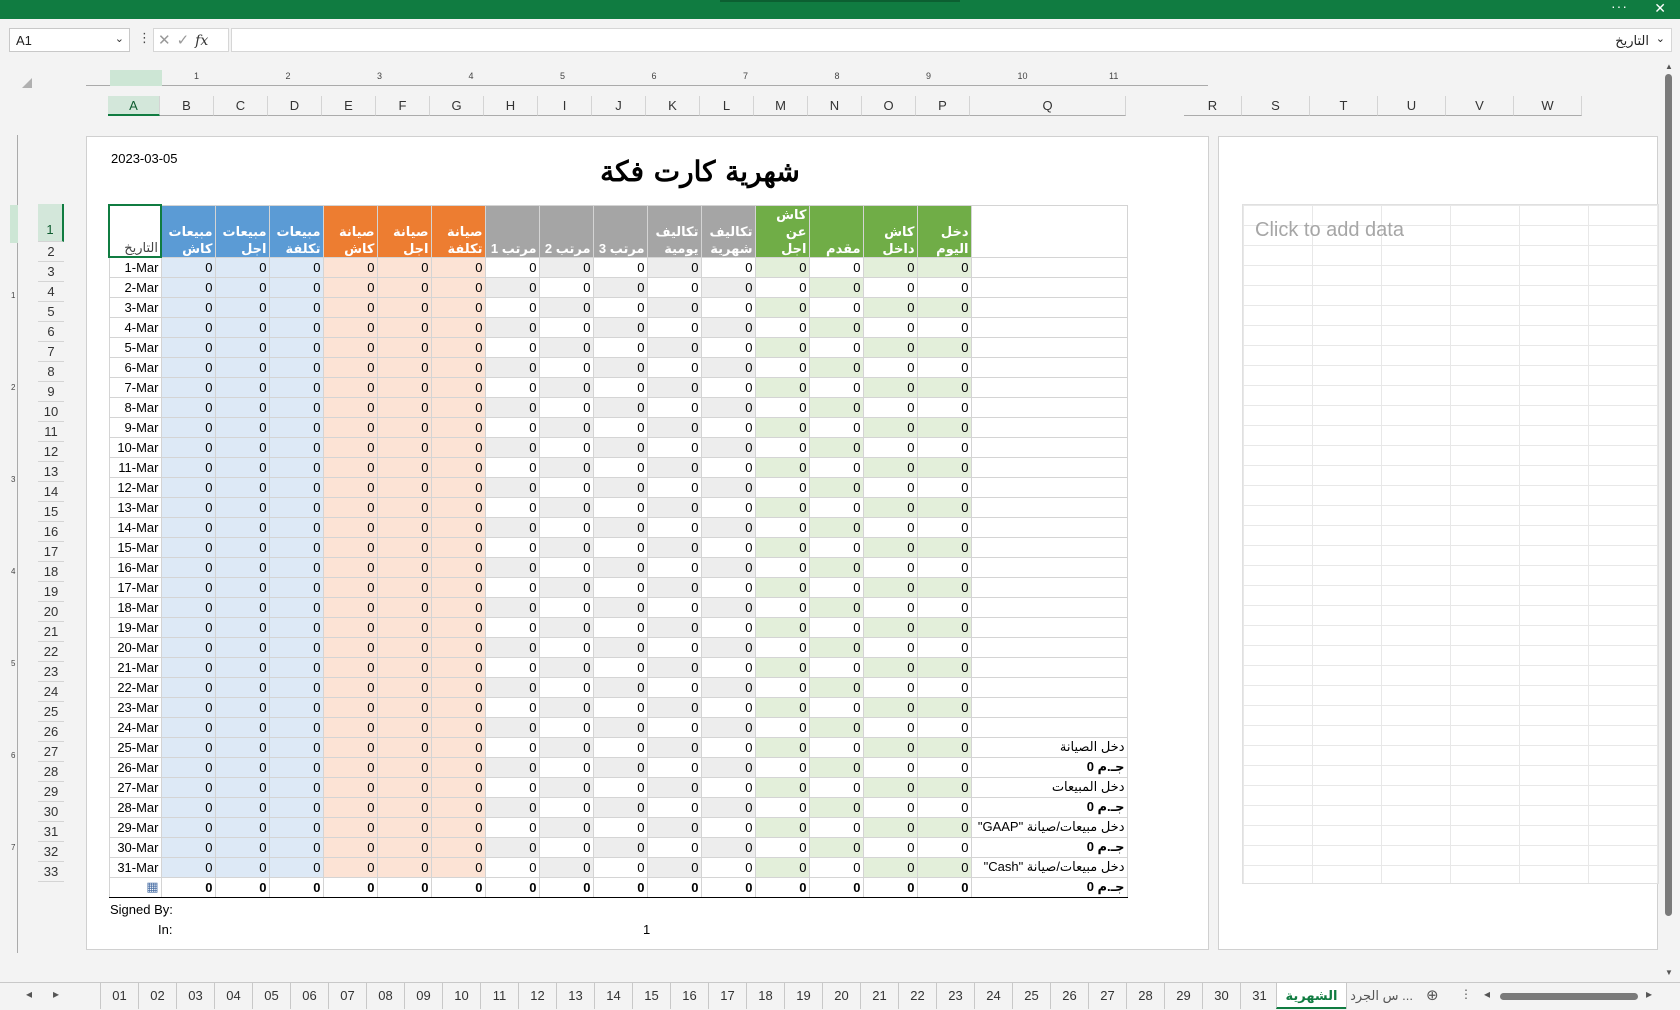  Describe the element at coordinates (135, 787) in the screenshot. I see `date-cell: 27-Mar` at that location.